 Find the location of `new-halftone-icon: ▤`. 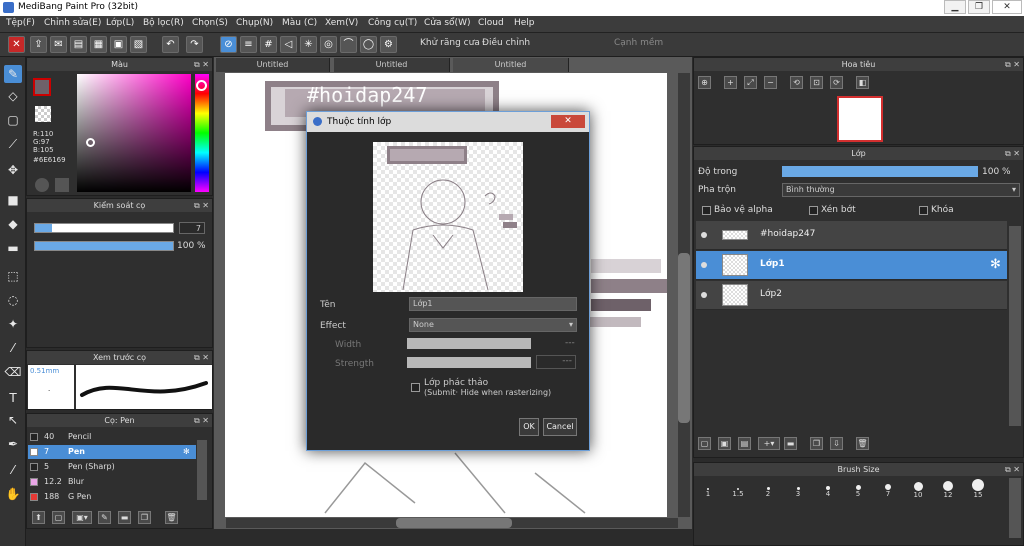

new-halftone-icon: ▤ is located at coordinates (744, 443).